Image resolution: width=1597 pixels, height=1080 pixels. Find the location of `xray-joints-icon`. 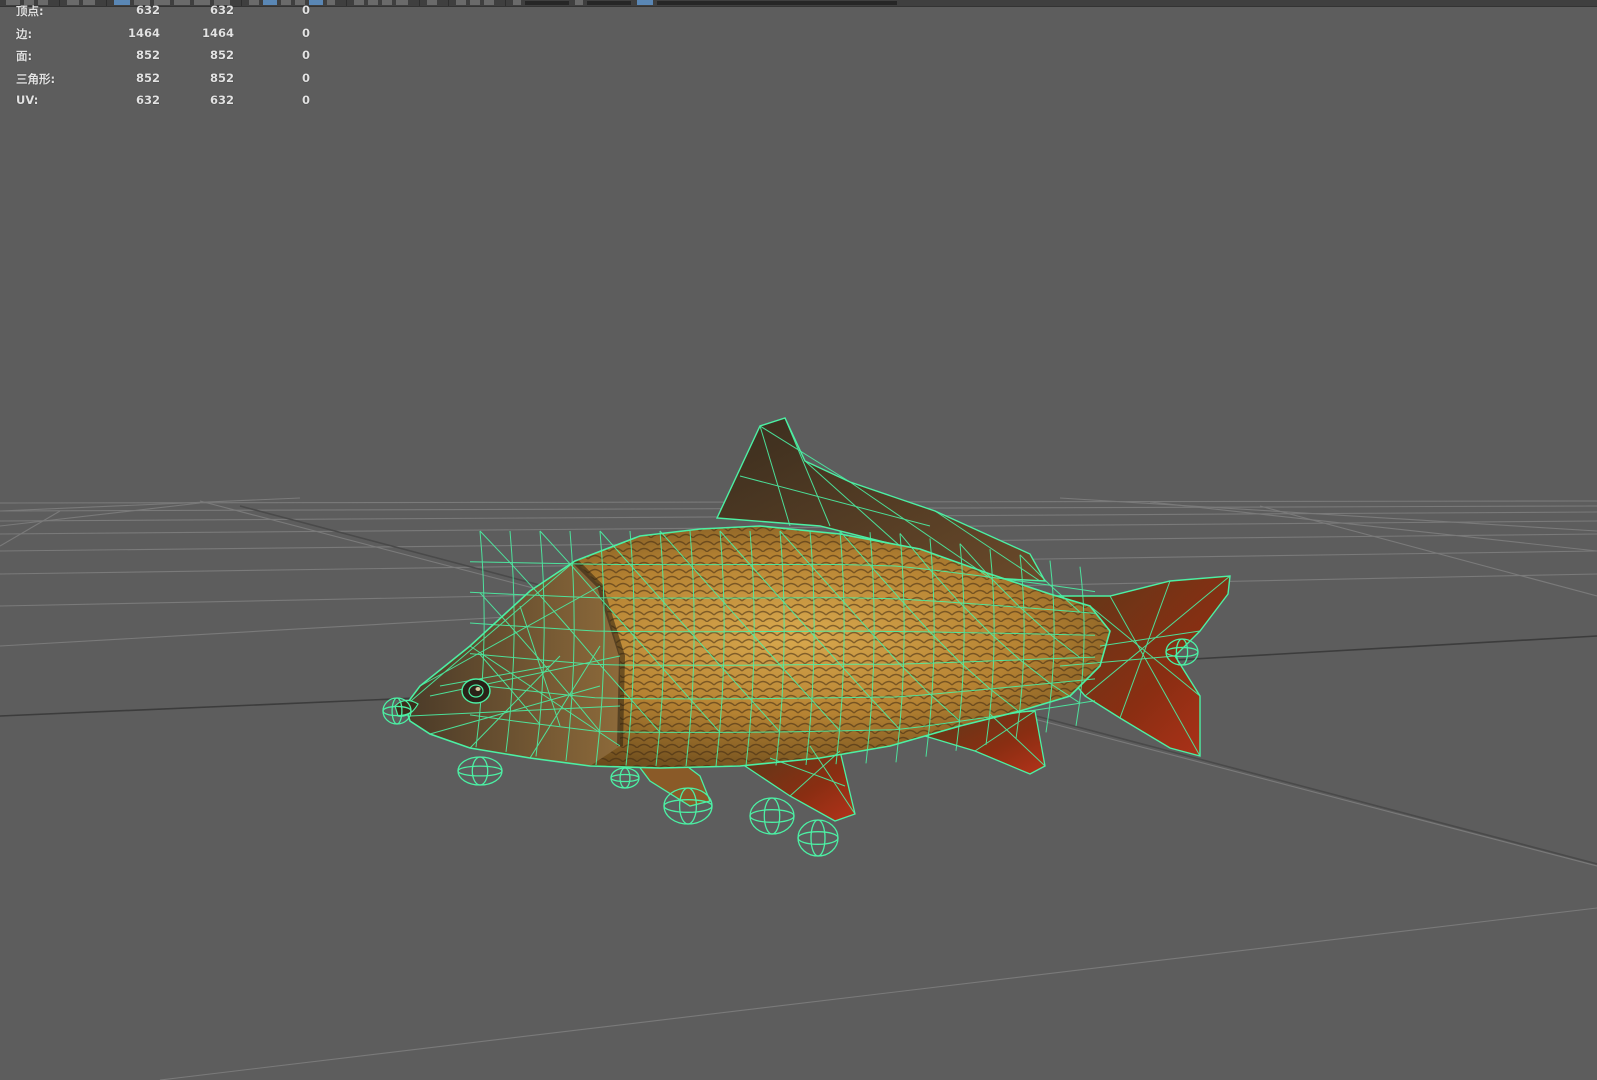

xray-joints-icon is located at coordinates (373, 2).